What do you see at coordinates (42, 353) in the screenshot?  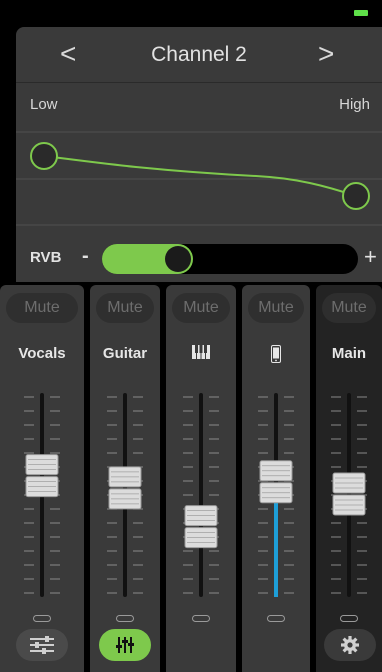 I see `channel-label: Vocals` at bounding box center [42, 353].